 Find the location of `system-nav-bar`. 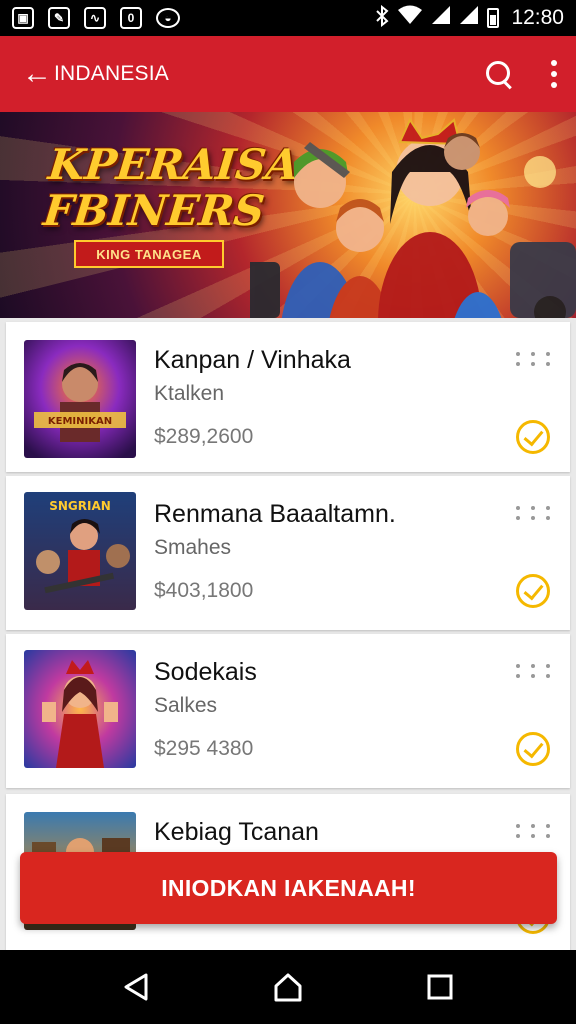

system-nav-bar is located at coordinates (288, 987).